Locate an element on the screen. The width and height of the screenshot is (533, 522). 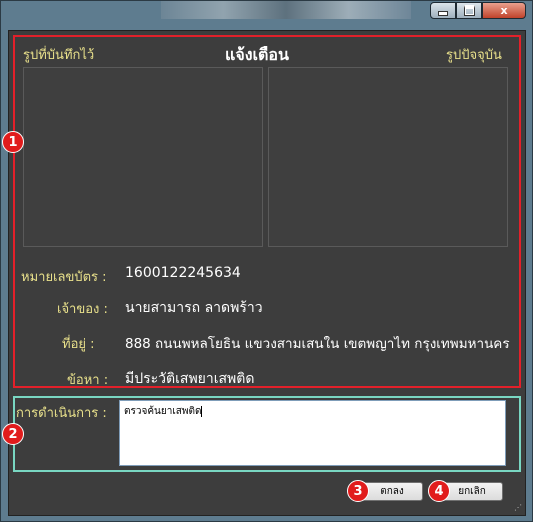
address-label: ที่อยู่ : is located at coordinates (78, 344).